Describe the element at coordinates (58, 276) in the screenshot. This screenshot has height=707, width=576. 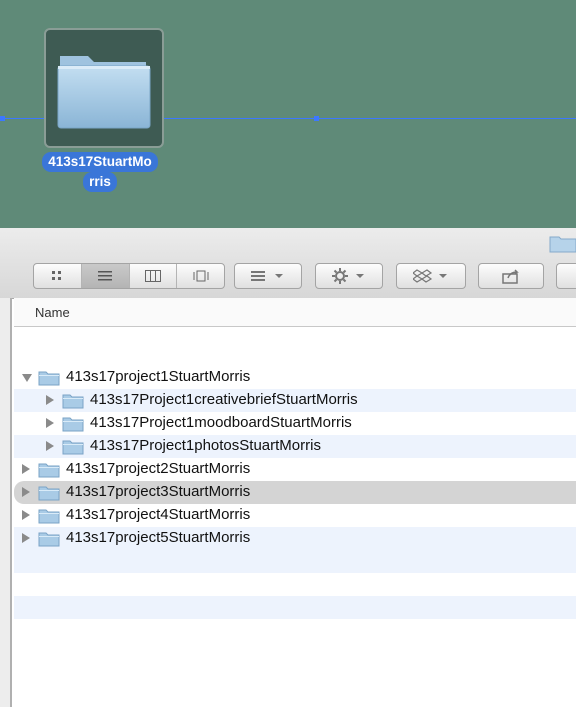
I see `icon-view-icon` at that location.